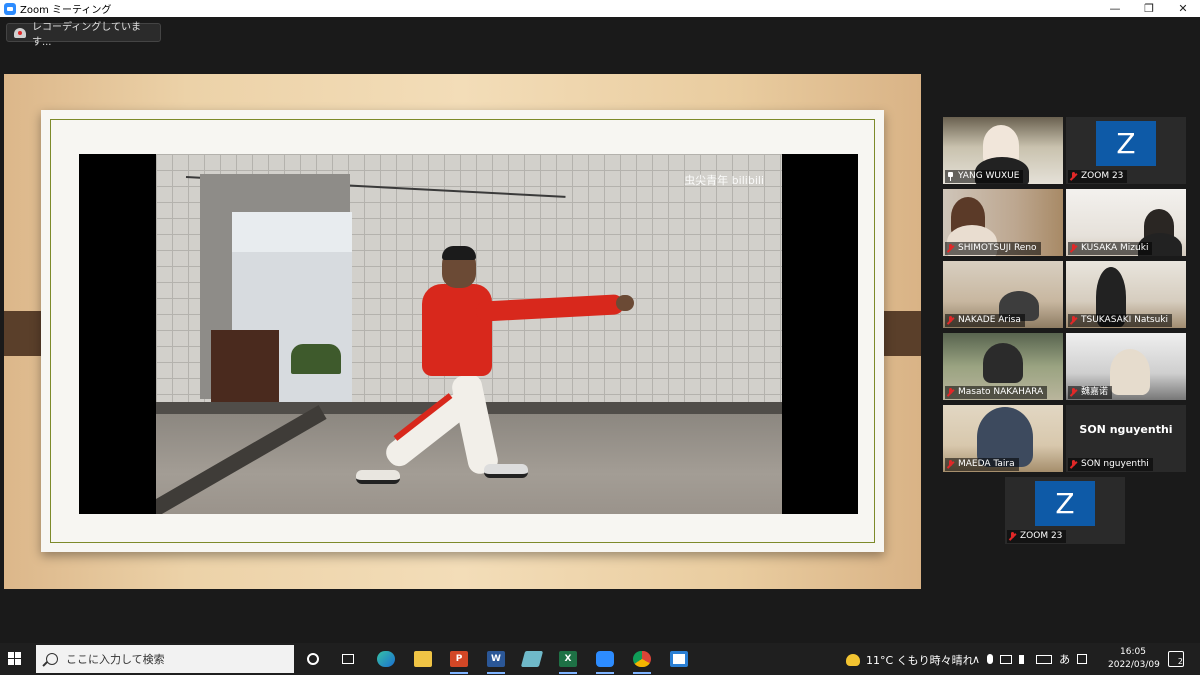 The image size is (1200, 675). What do you see at coordinates (605, 660) in the screenshot?
I see `zoom-taskbar-button` at bounding box center [605, 660].